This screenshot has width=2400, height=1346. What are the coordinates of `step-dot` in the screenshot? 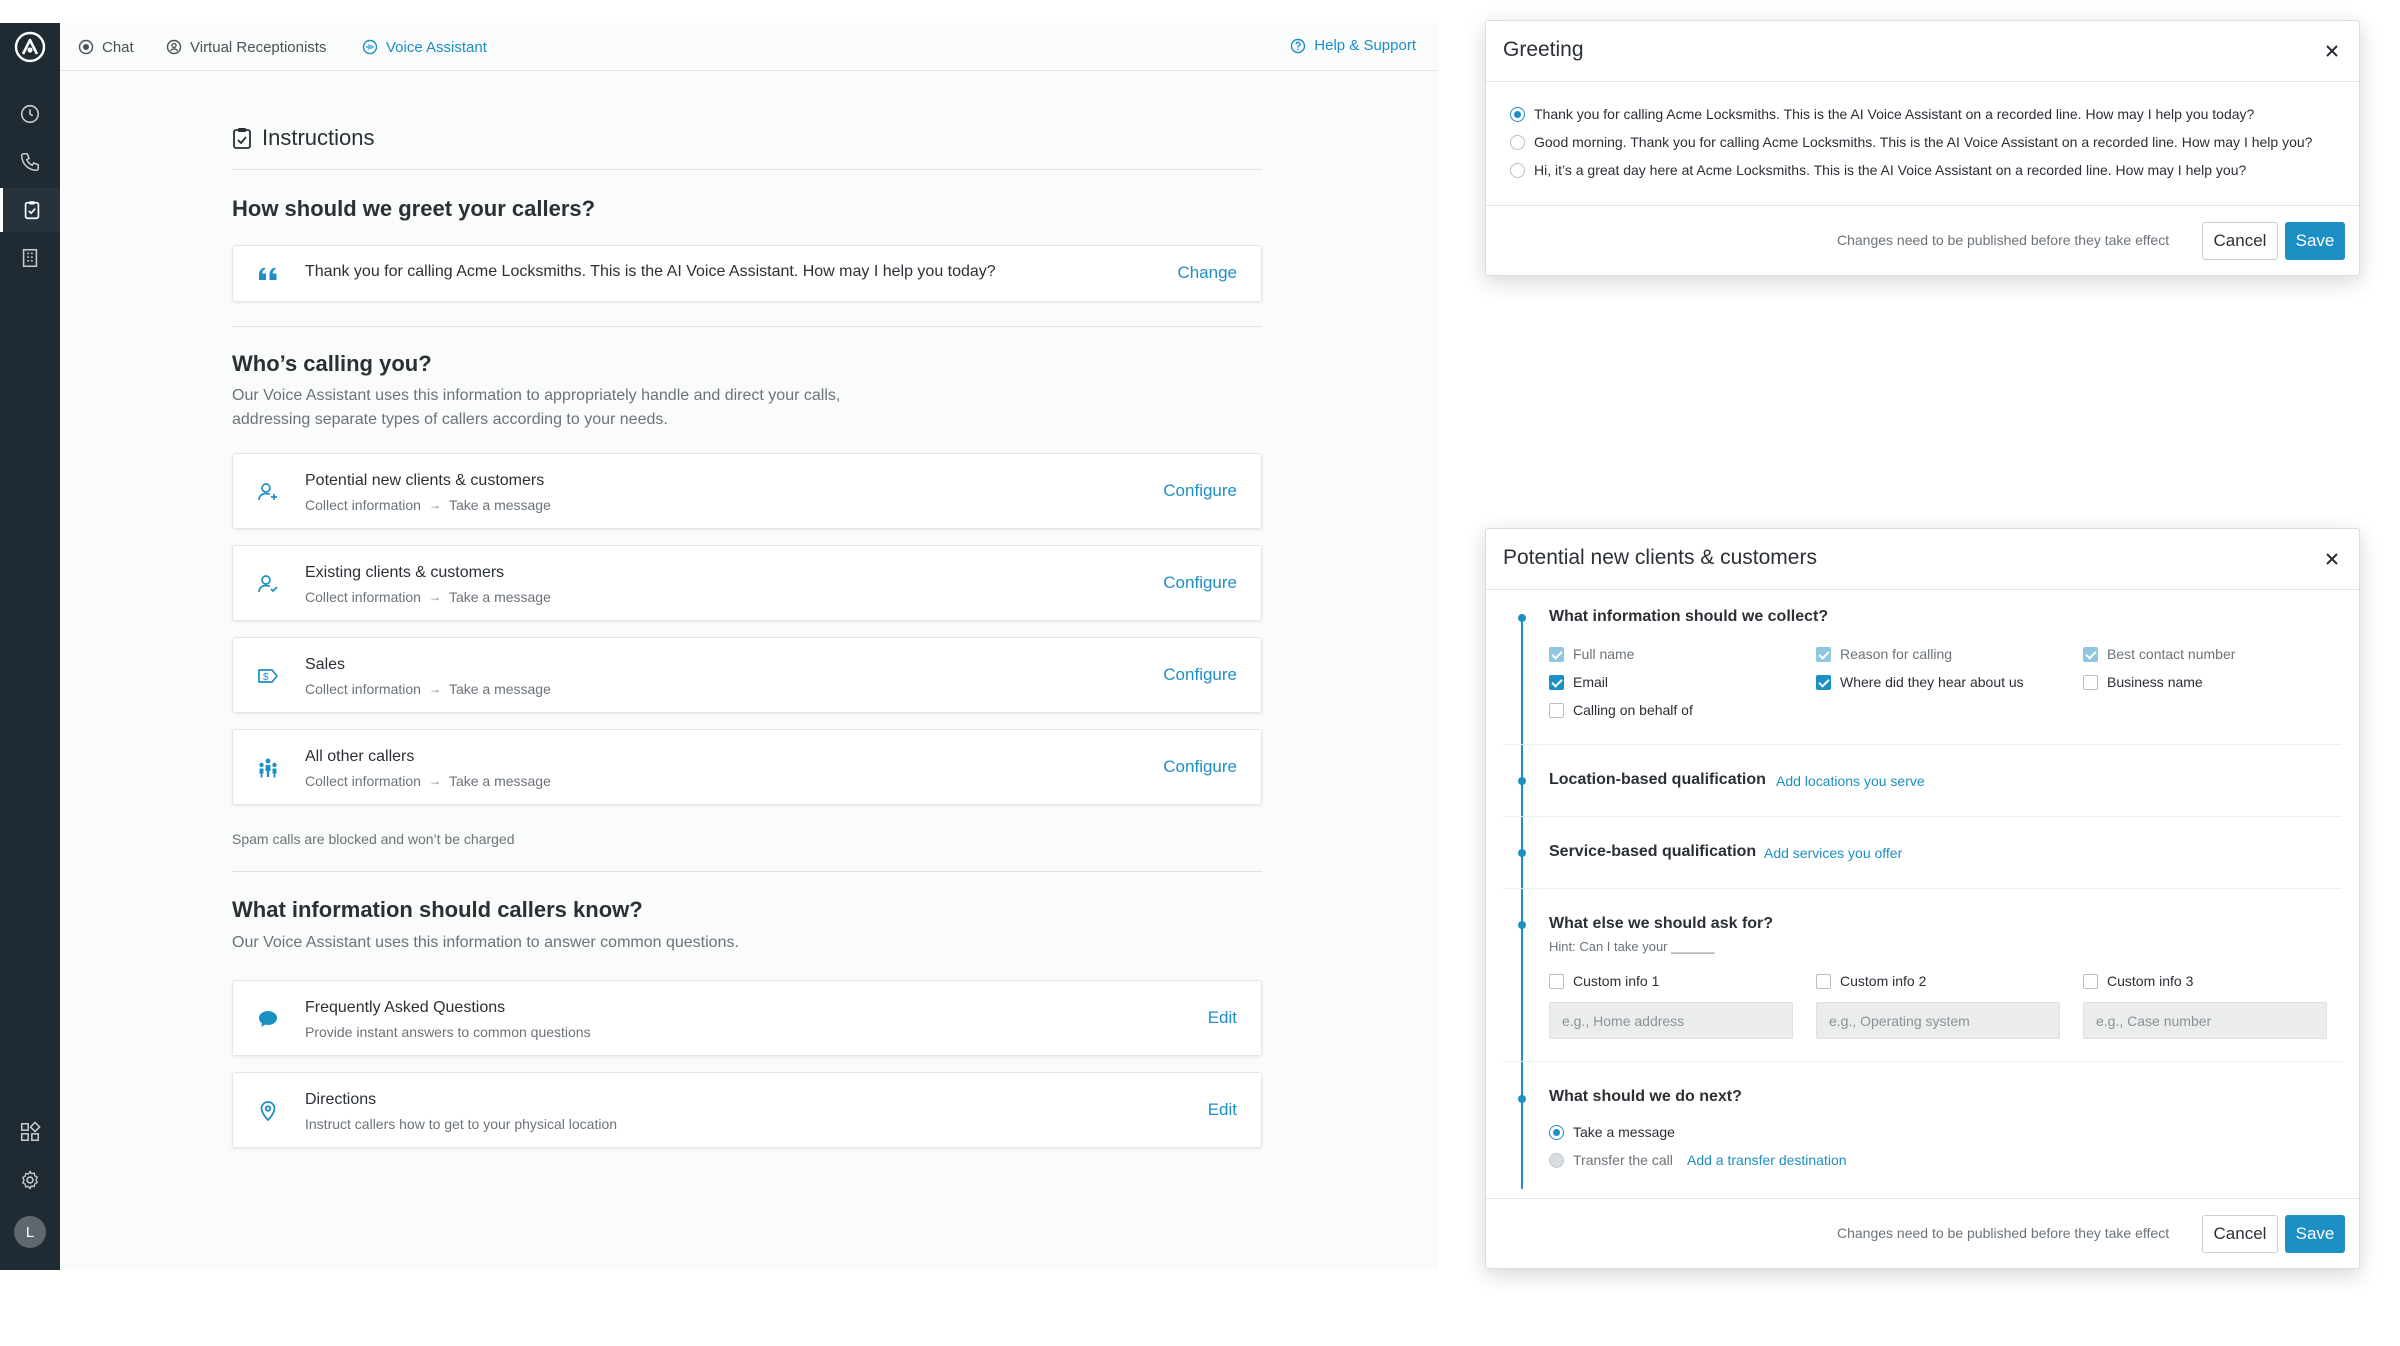 It's located at (1522, 618).